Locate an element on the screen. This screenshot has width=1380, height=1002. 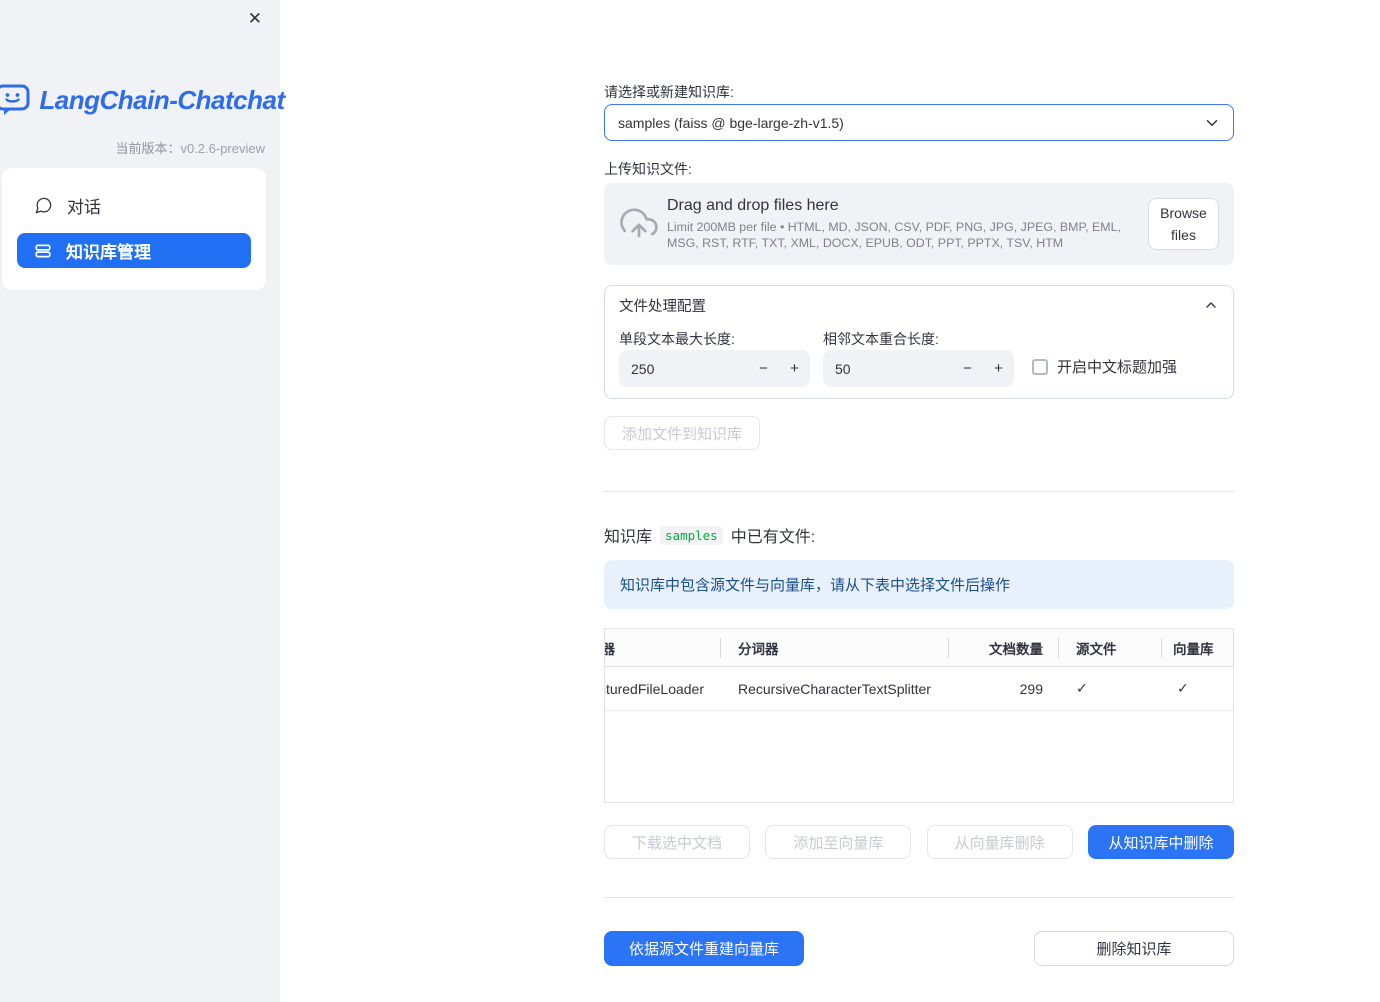
delete-from-vector-store-button: 从向量库删除 is located at coordinates (999, 842).